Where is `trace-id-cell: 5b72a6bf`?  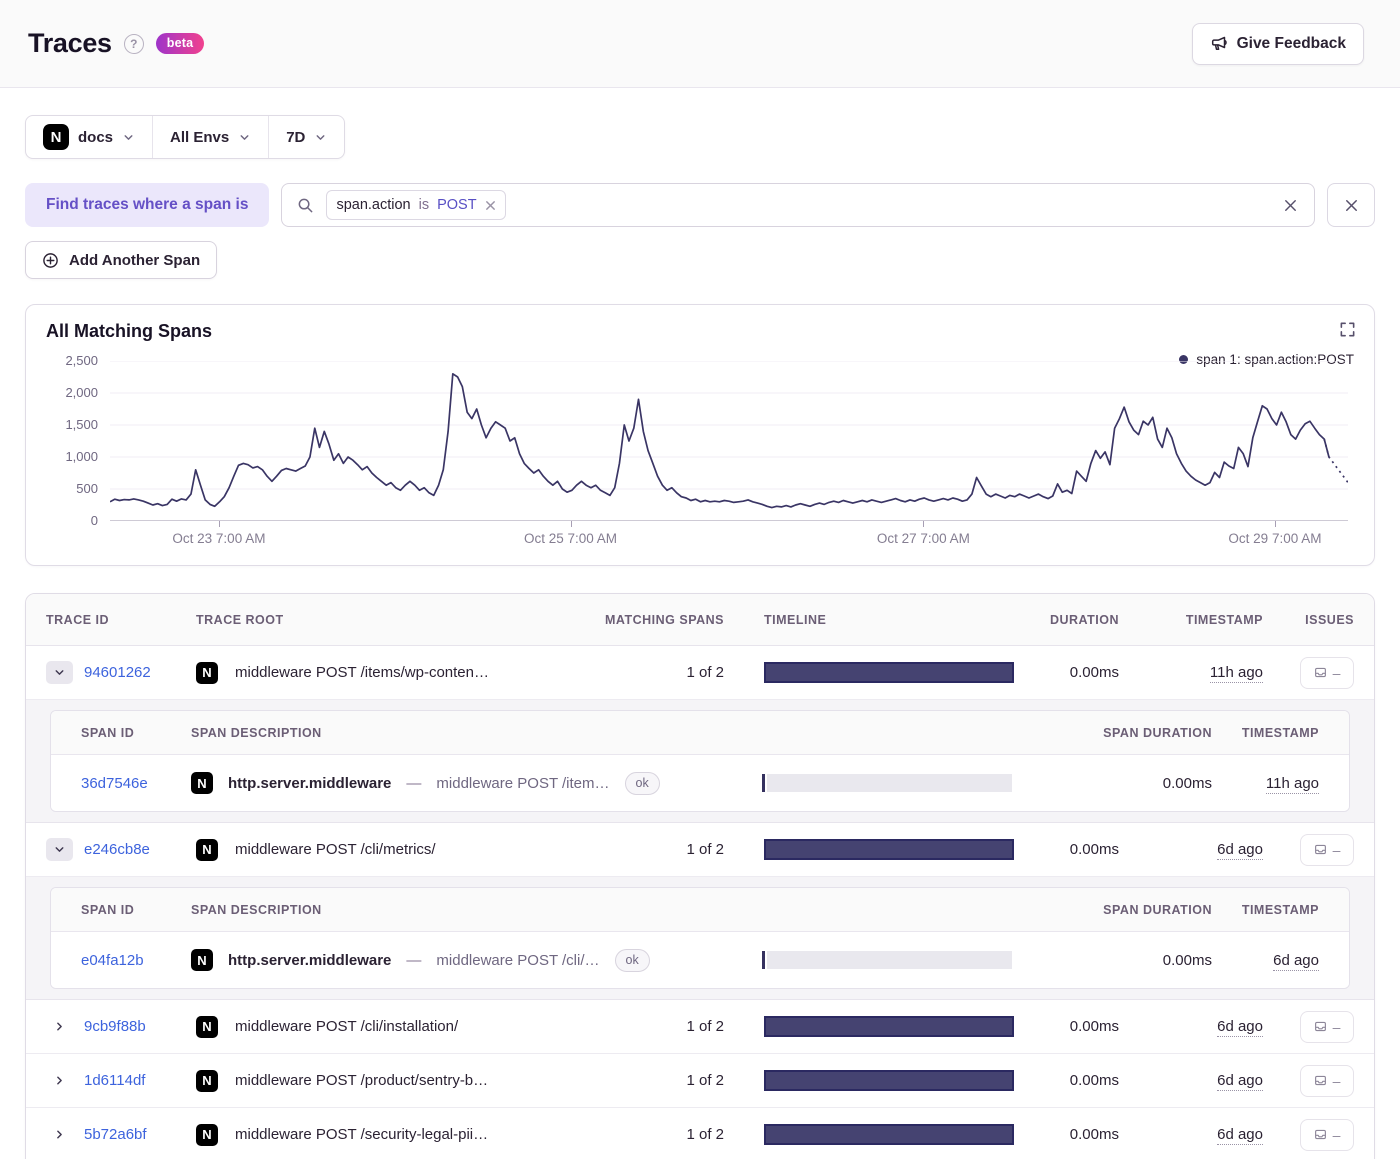
trace-id-cell: 5b72a6bf is located at coordinates (121, 1134).